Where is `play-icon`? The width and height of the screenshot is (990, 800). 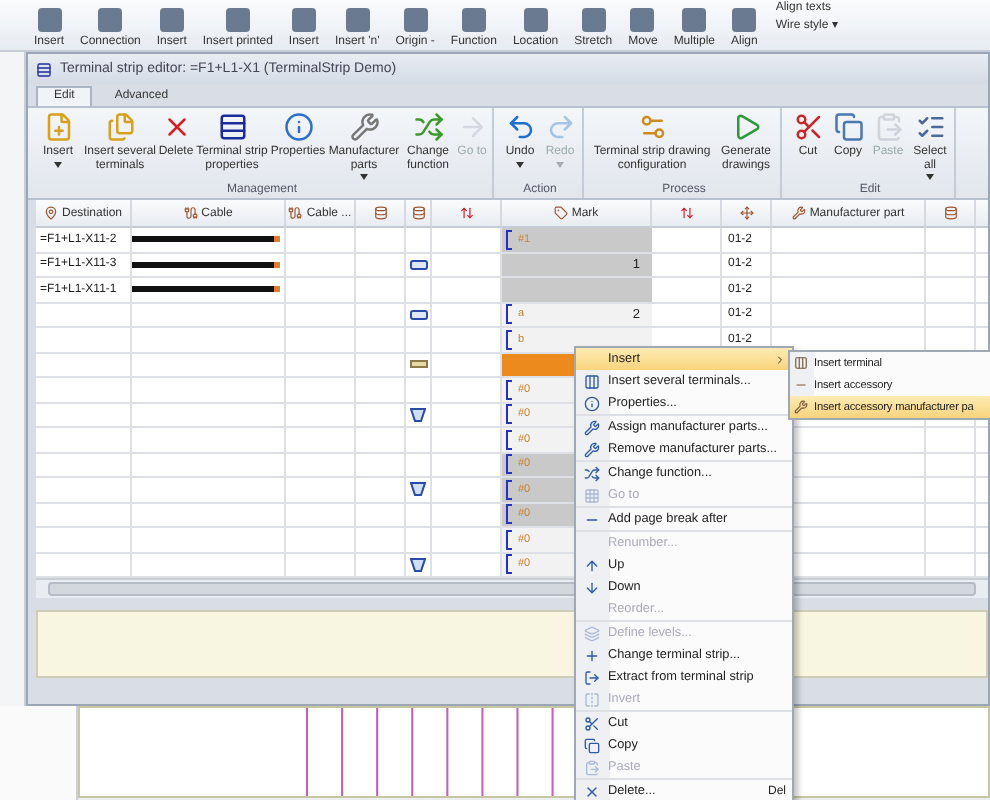
play-icon is located at coordinates (746, 127).